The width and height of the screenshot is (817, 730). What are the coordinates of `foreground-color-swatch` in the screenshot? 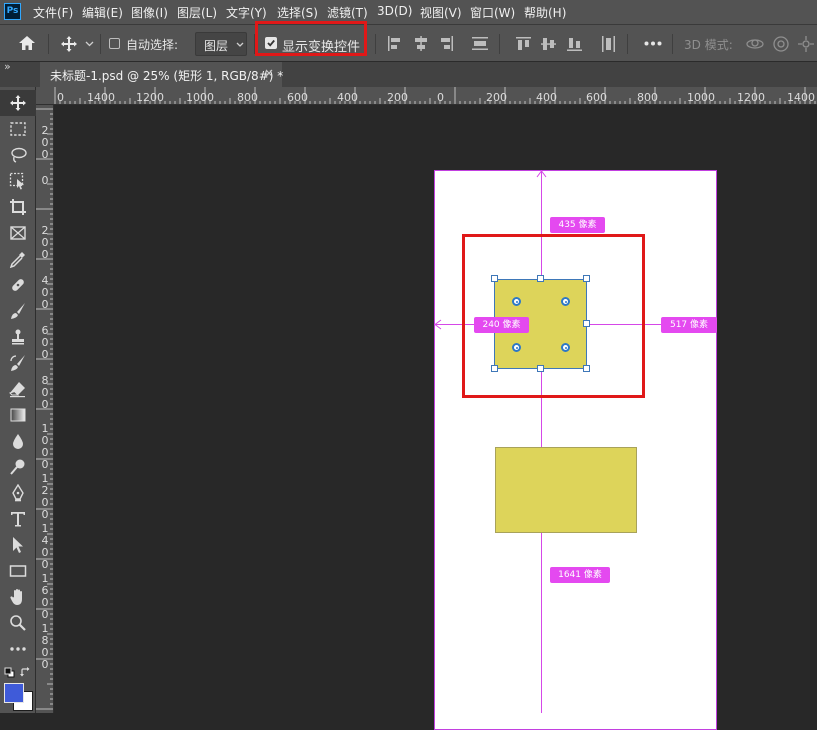 It's located at (14, 693).